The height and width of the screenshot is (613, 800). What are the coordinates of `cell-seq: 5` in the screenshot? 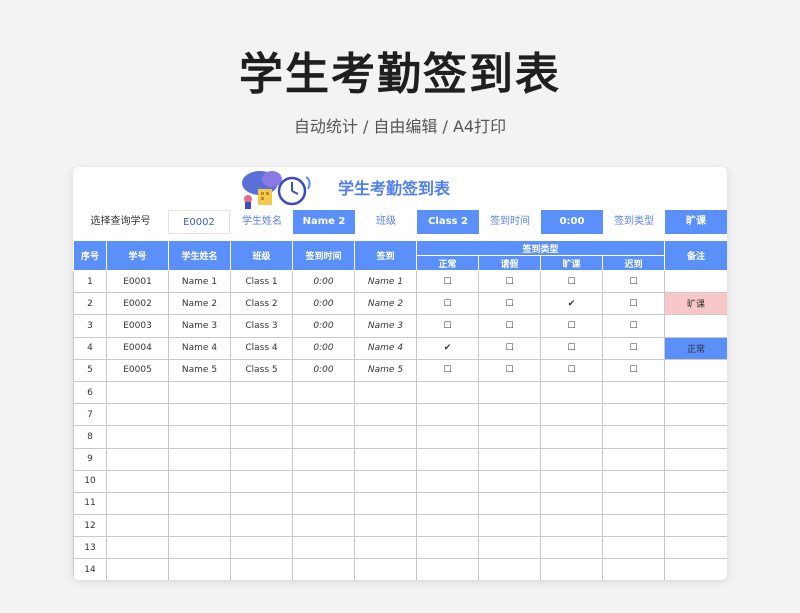 It's located at (90, 370).